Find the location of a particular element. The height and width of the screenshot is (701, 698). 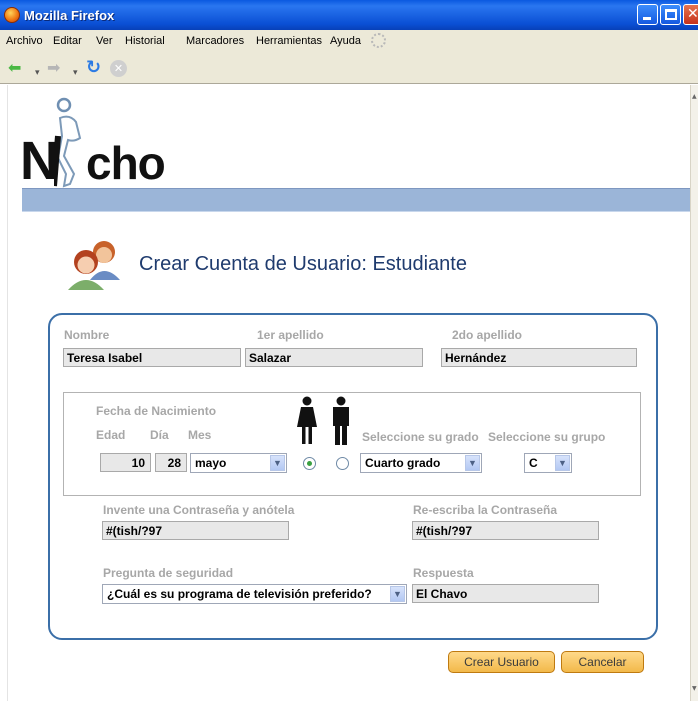

title-bar: Mozilla Firefox ✕ is located at coordinates (349, 15).